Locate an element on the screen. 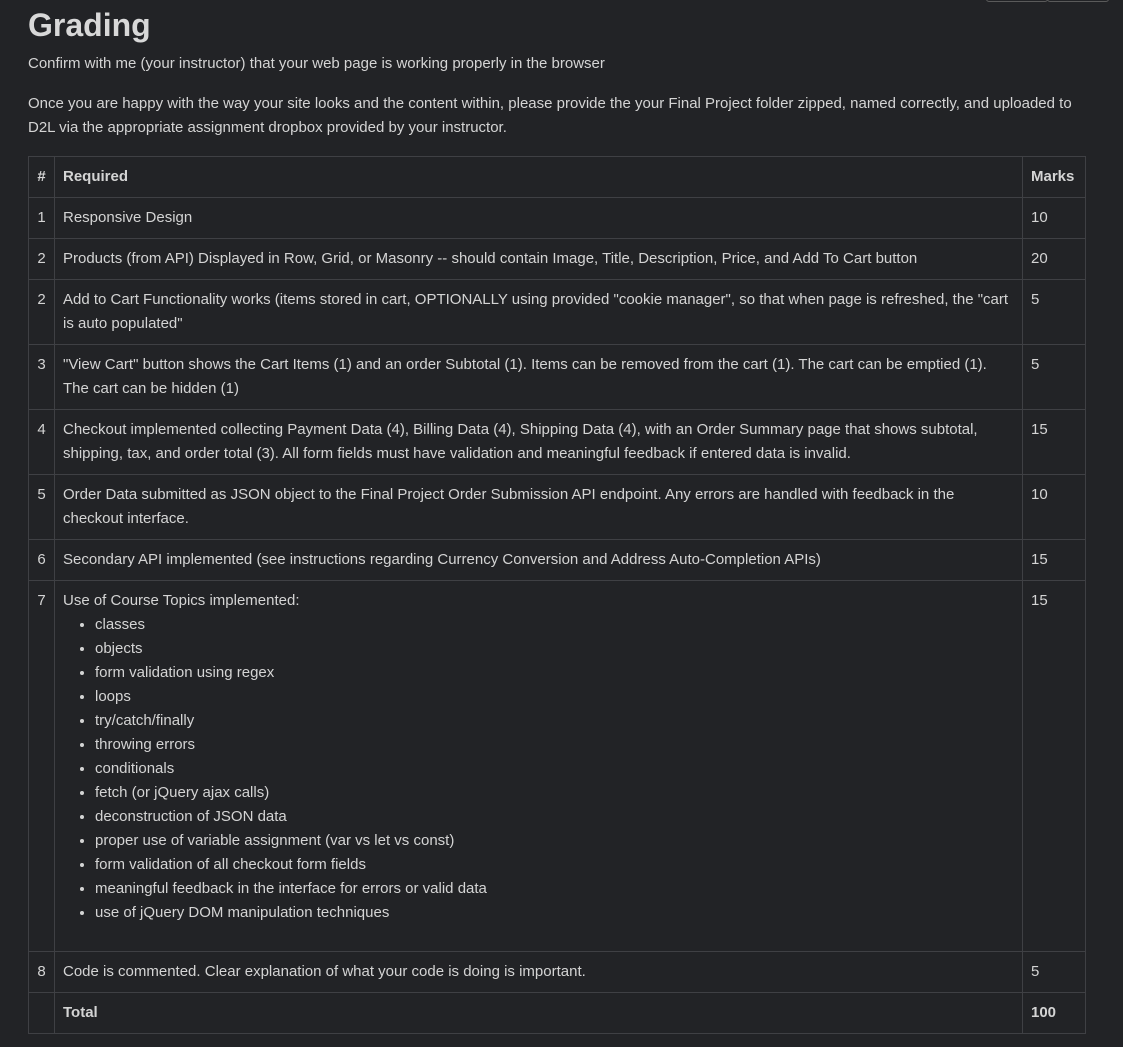 The width and height of the screenshot is (1123, 1047). header-number: # is located at coordinates (41, 177).